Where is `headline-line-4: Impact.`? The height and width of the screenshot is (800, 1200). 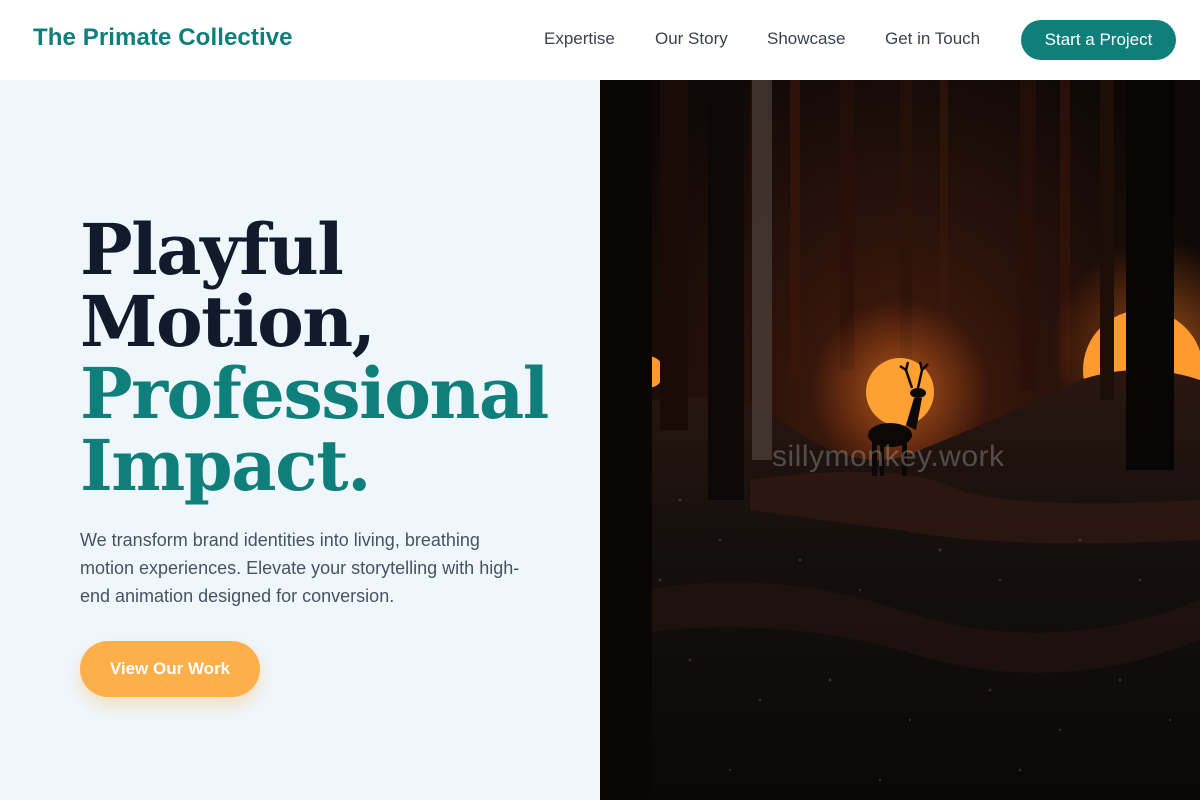 headline-line-4: Impact. is located at coordinates (225, 465).